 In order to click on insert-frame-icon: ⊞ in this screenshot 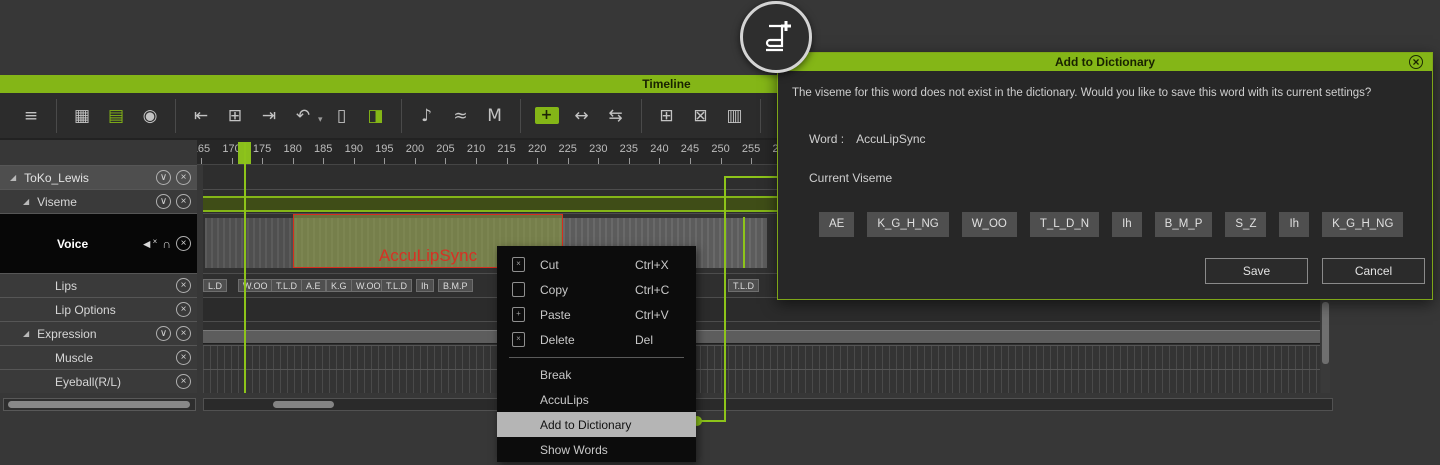, I will do `click(667, 116)`.